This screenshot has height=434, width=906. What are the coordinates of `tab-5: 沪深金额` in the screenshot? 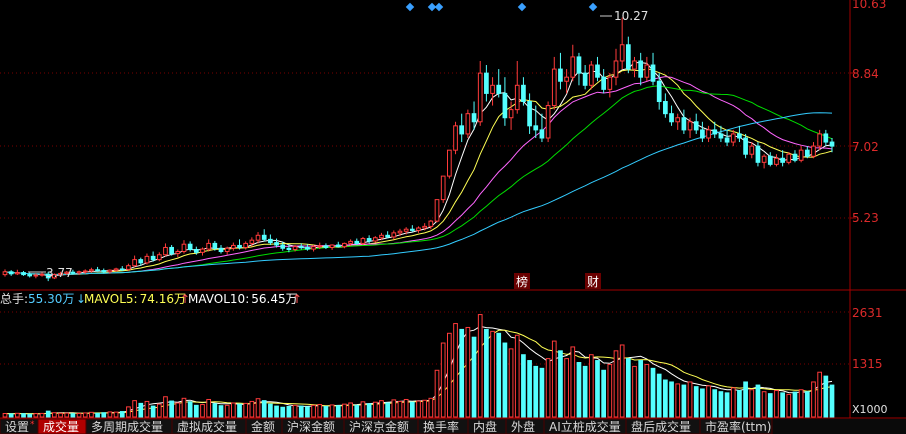 It's located at (313, 426).